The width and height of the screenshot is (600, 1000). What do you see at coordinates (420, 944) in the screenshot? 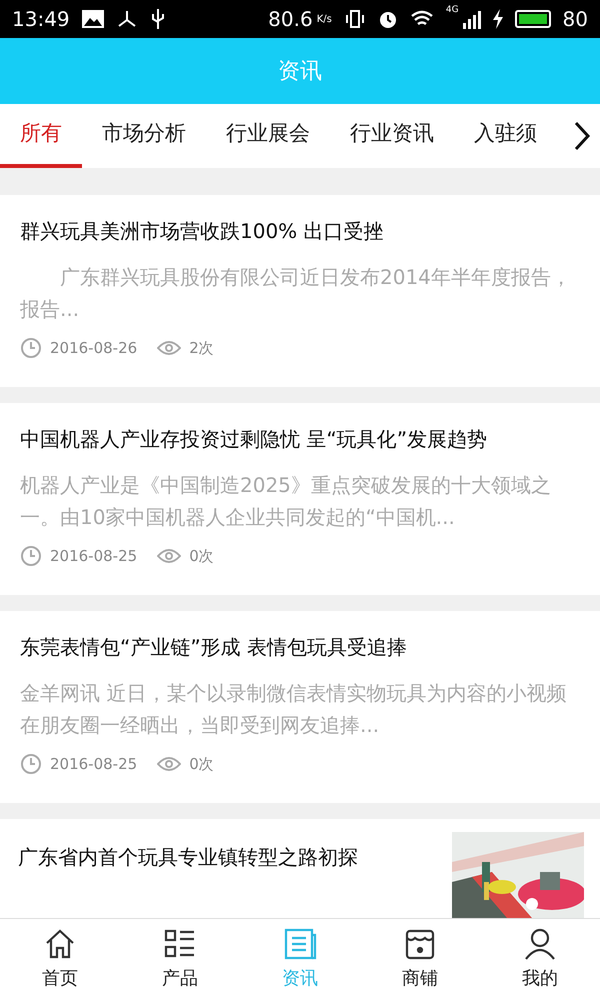
I see `shop-icon` at bounding box center [420, 944].